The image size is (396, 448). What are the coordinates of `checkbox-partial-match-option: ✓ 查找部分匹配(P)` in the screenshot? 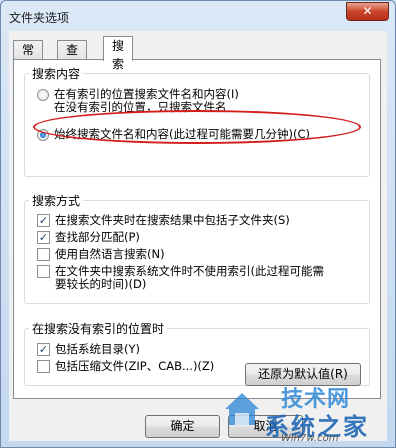 It's located at (88, 237).